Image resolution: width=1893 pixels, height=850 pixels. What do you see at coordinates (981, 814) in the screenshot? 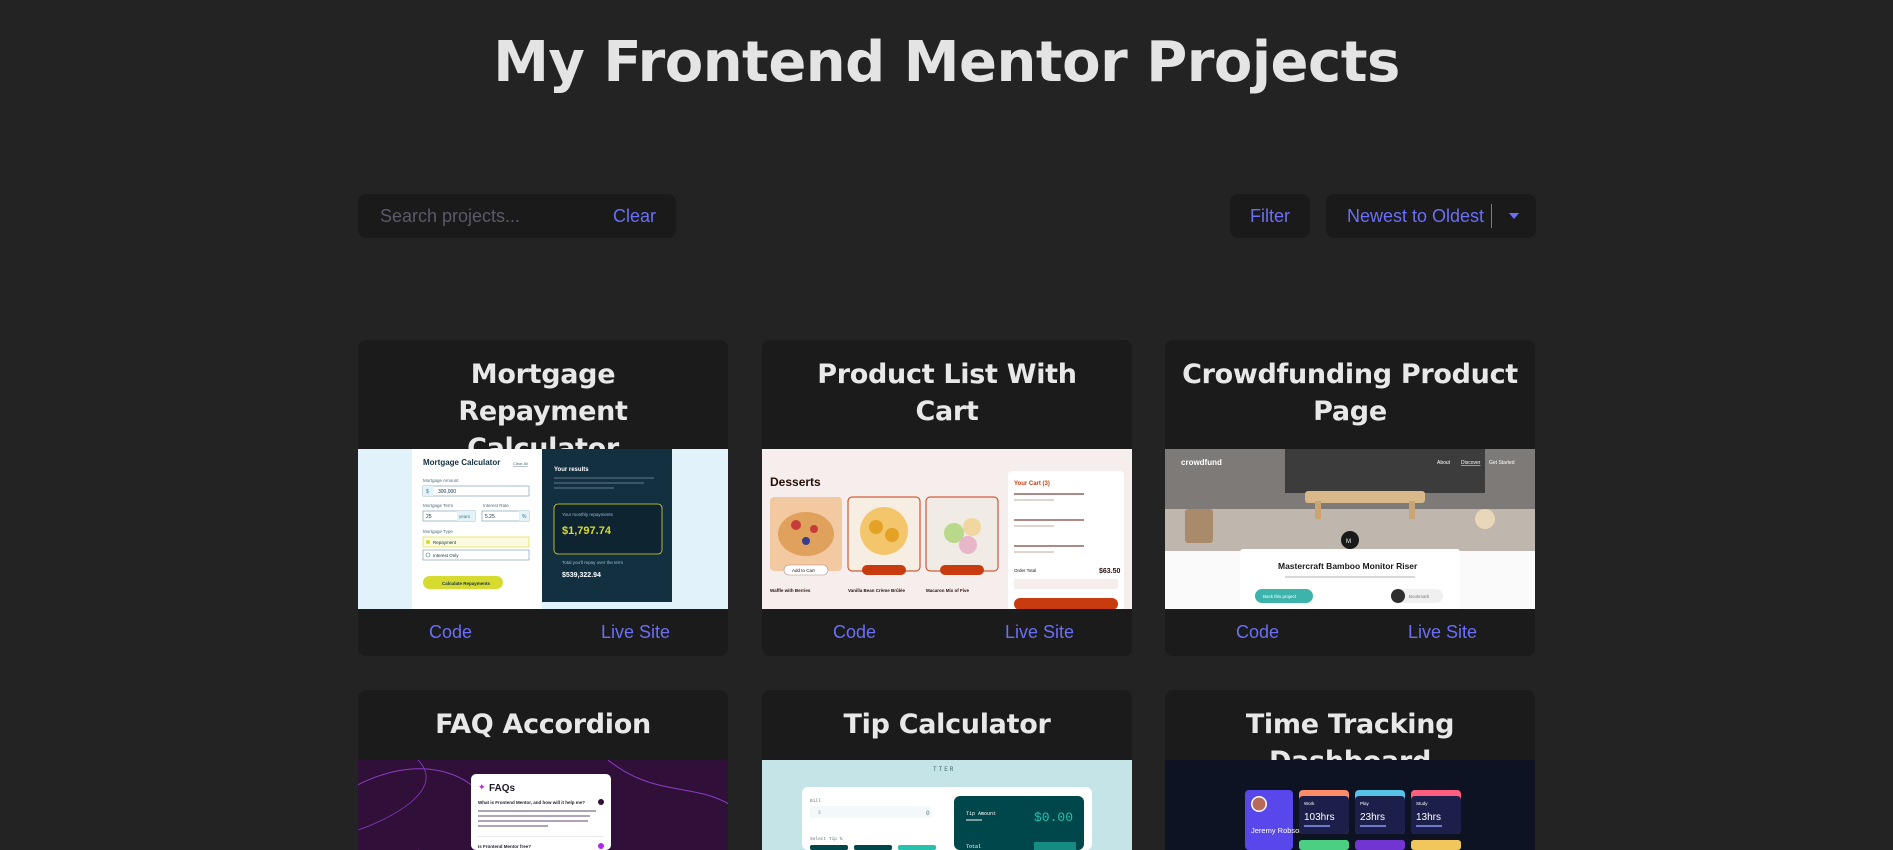
I see `preview-tip-amount-label: Tip Amount` at bounding box center [981, 814].